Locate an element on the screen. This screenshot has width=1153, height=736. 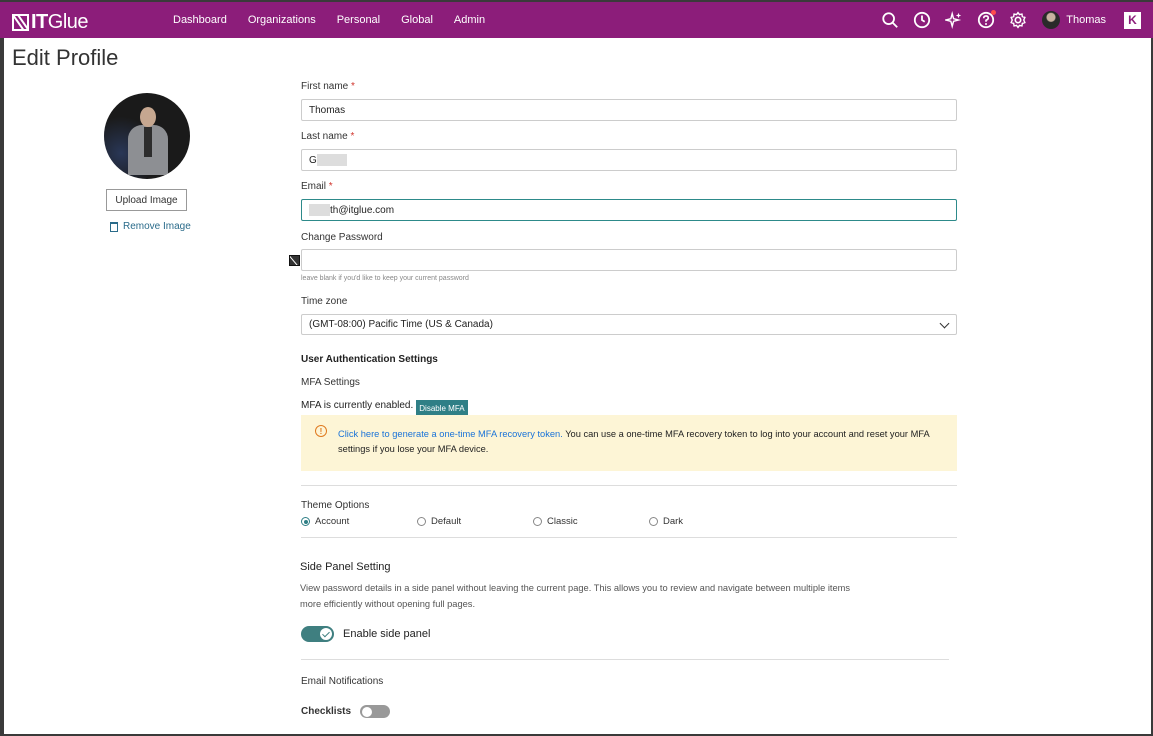
user-name: Thomas is located at coordinates (1086, 20).